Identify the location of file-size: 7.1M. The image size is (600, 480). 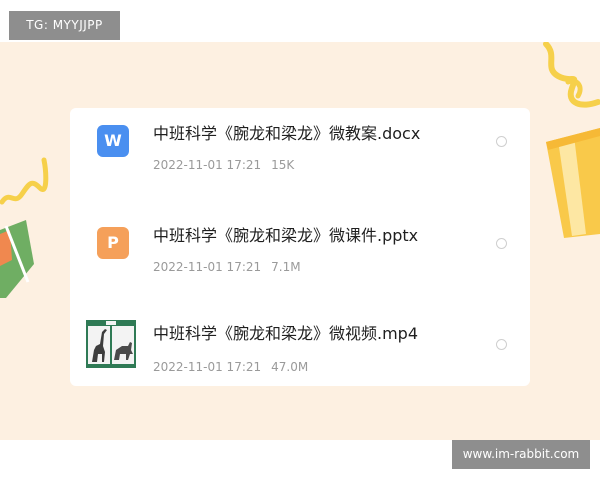
(286, 267).